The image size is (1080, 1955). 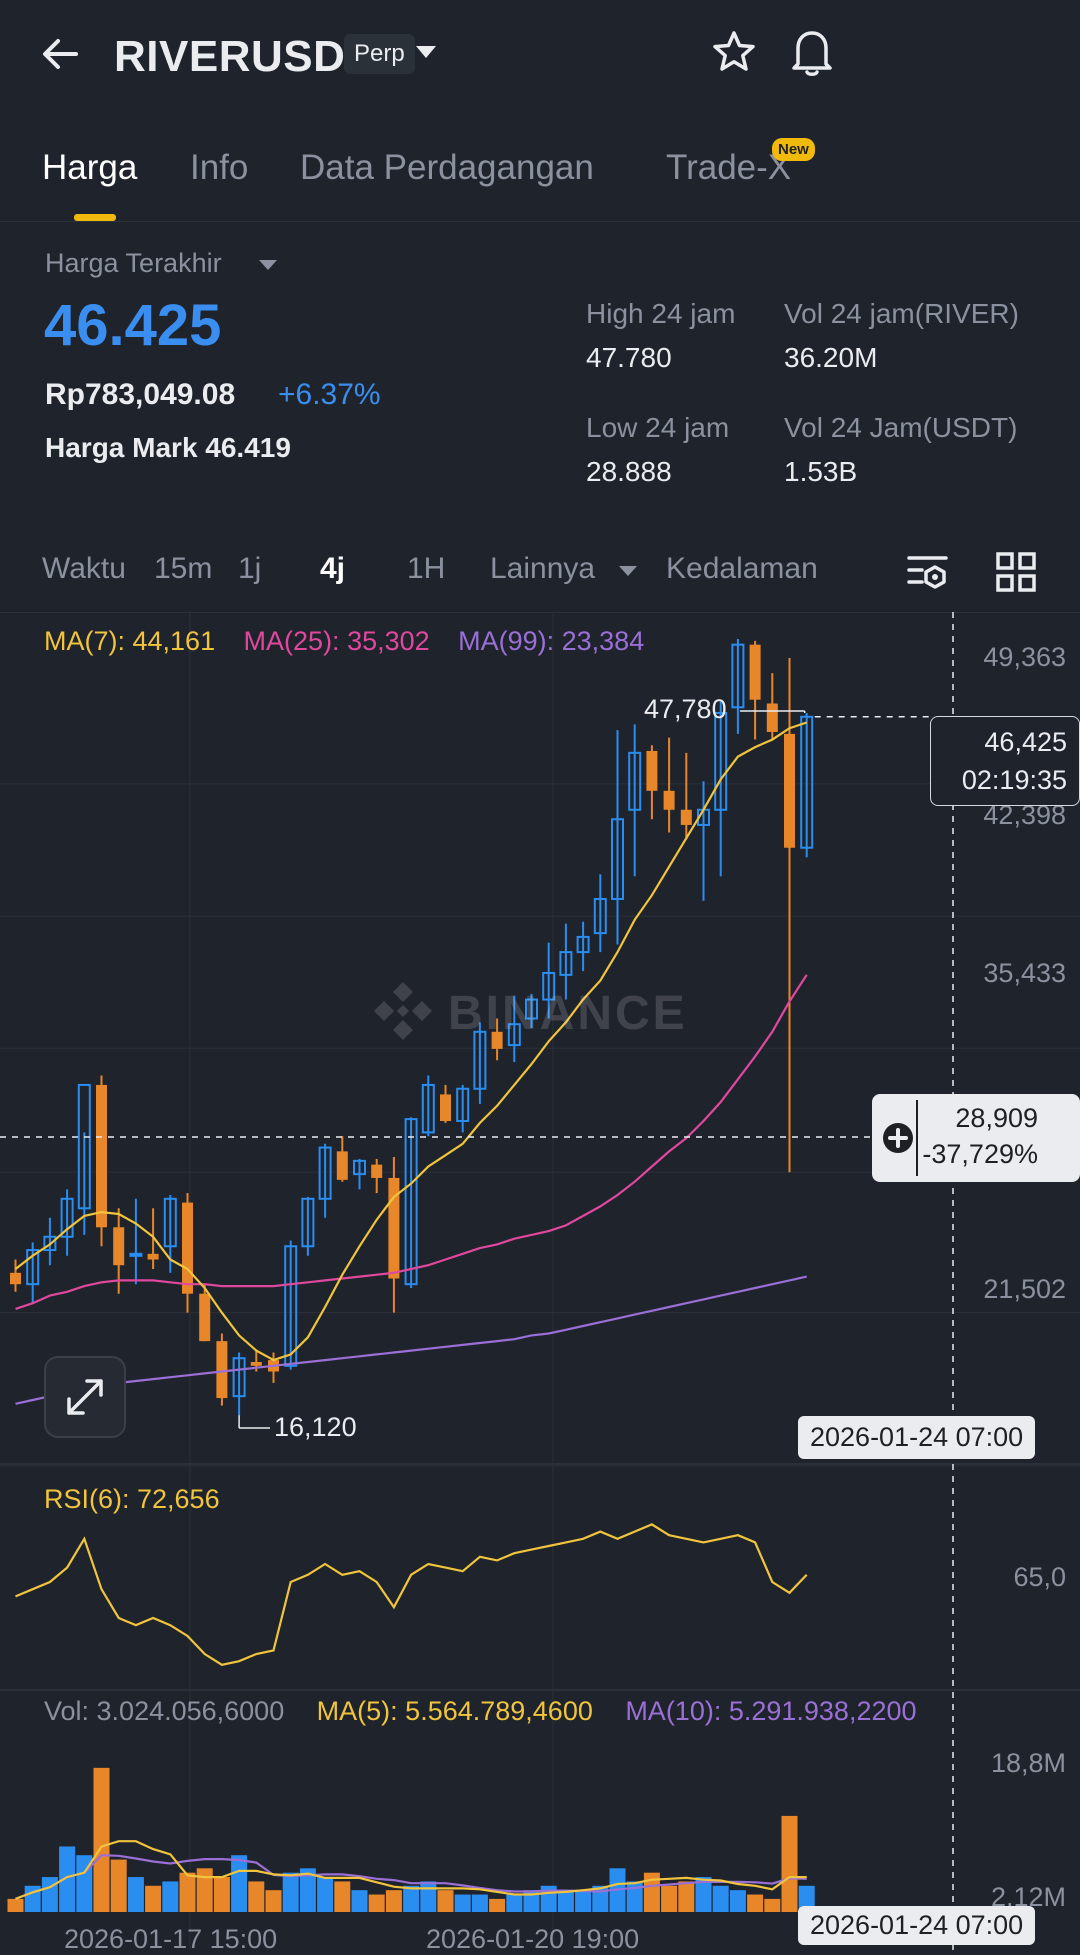 What do you see at coordinates (1039, 1577) in the screenshot?
I see `rsi-tick: 65,0` at bounding box center [1039, 1577].